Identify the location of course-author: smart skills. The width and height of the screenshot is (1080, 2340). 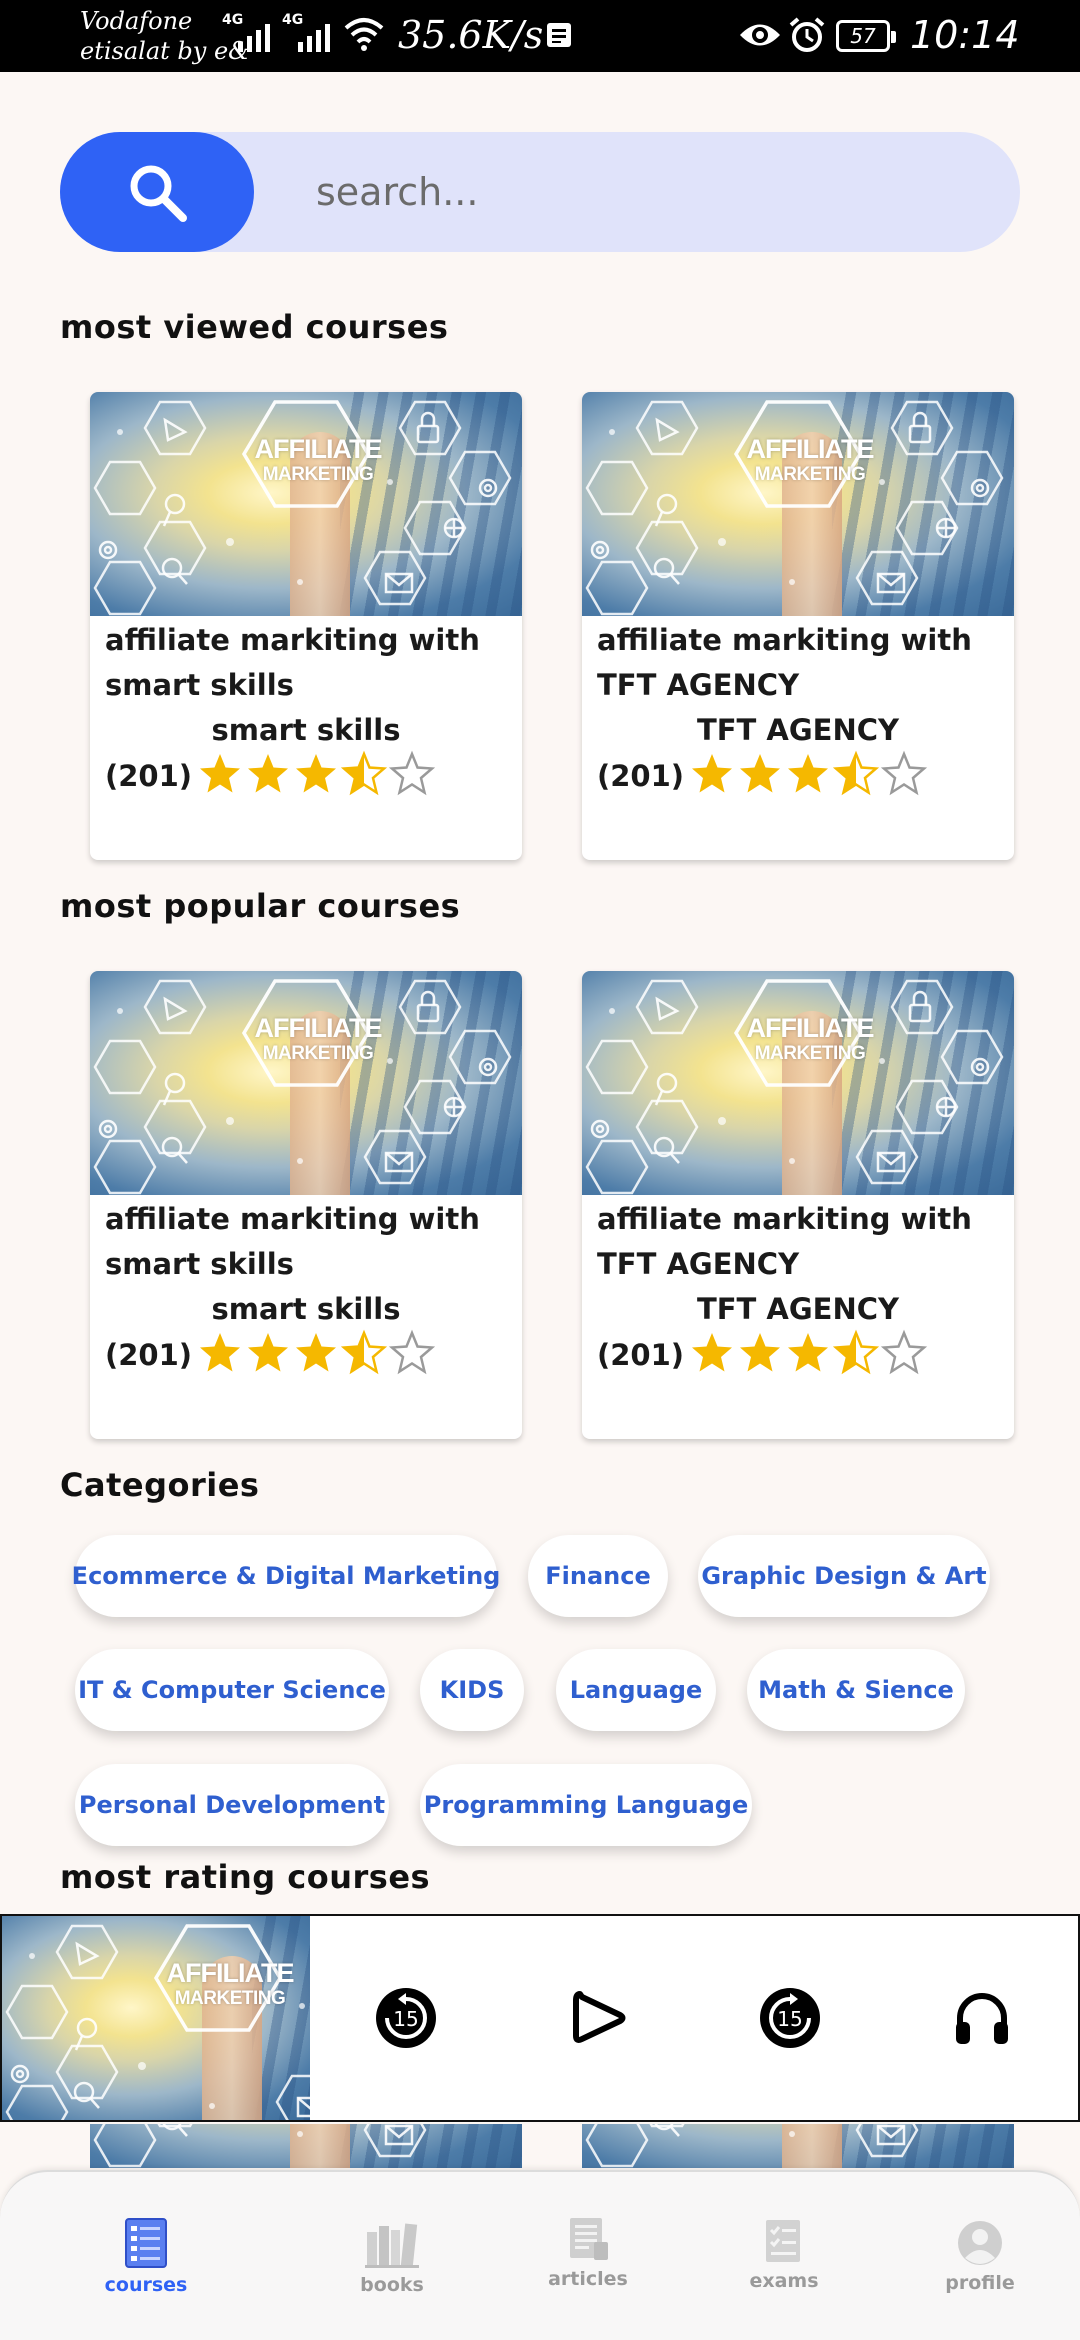
(306, 1309).